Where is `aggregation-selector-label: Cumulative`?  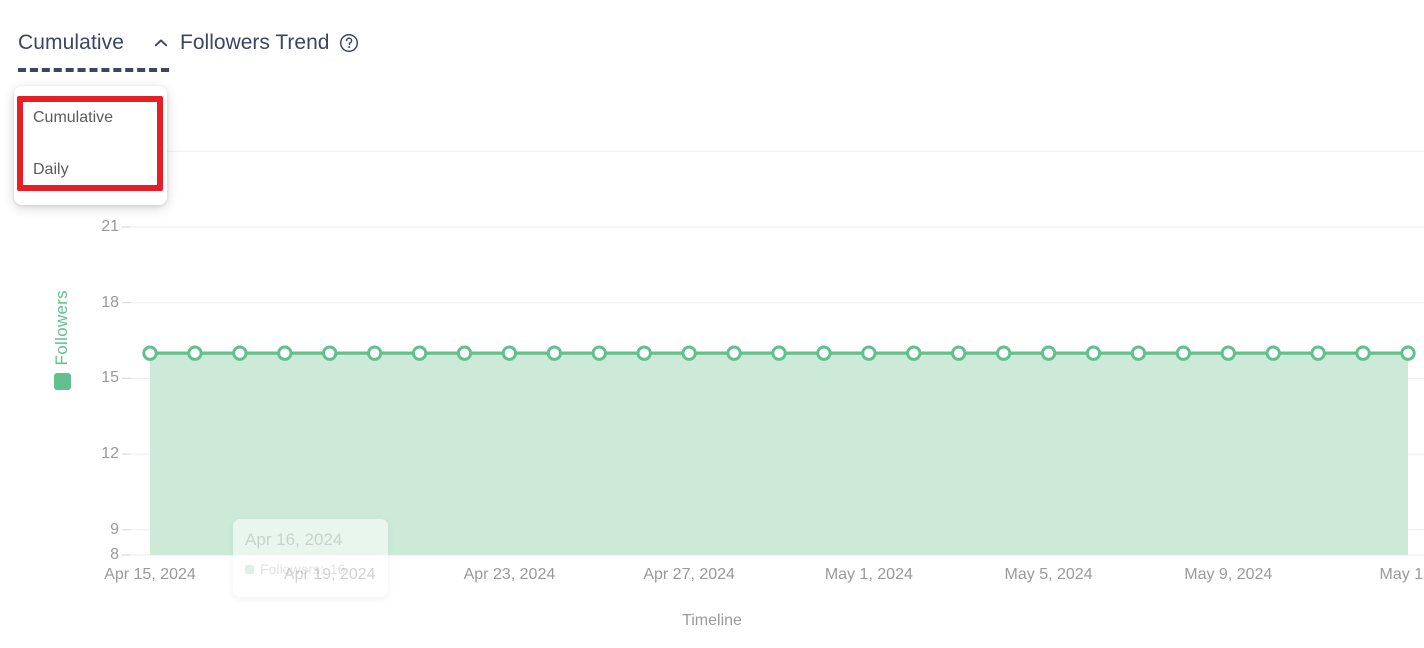
aggregation-selector-label: Cumulative is located at coordinates (71, 42).